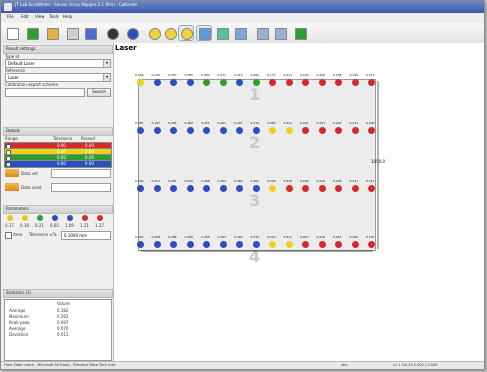 Image resolution: width=487 pixels, height=372 pixels. I want to click on tolerance-field: 0.1000 mm, so click(86, 235).